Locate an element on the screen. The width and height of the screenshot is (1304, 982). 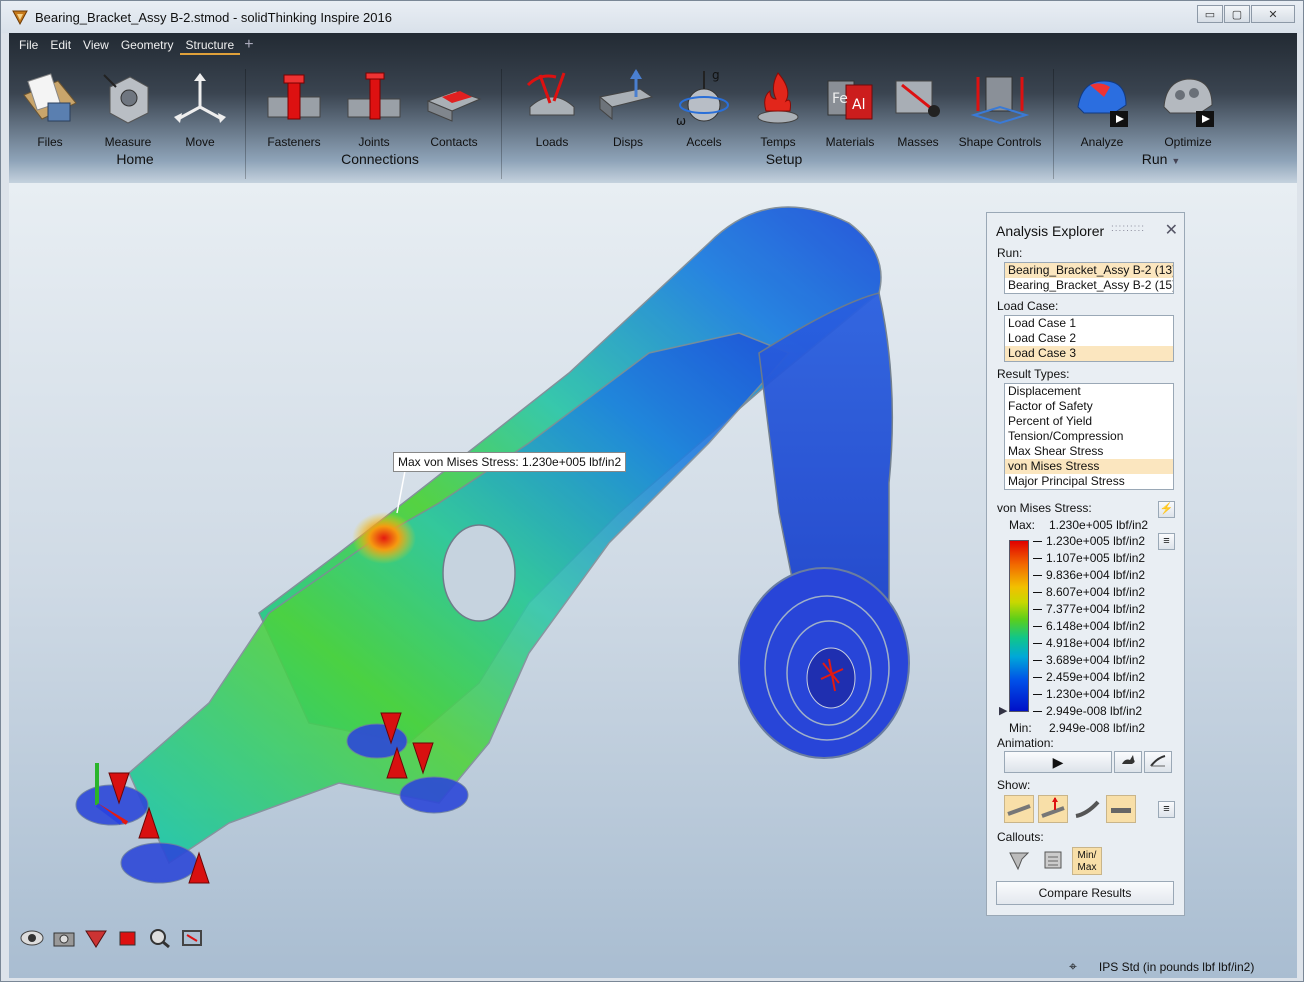
bearing-hub is located at coordinates (824, 663).